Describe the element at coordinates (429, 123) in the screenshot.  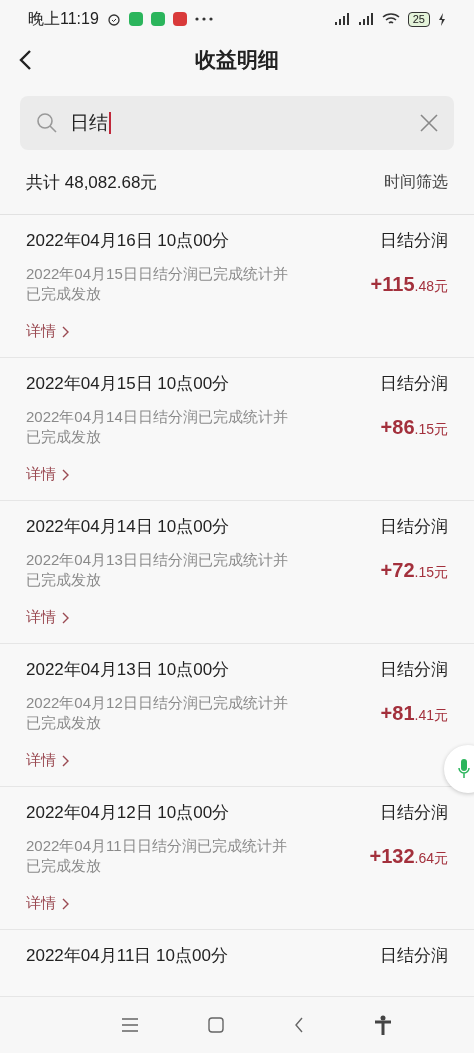
I see `close-icon` at that location.